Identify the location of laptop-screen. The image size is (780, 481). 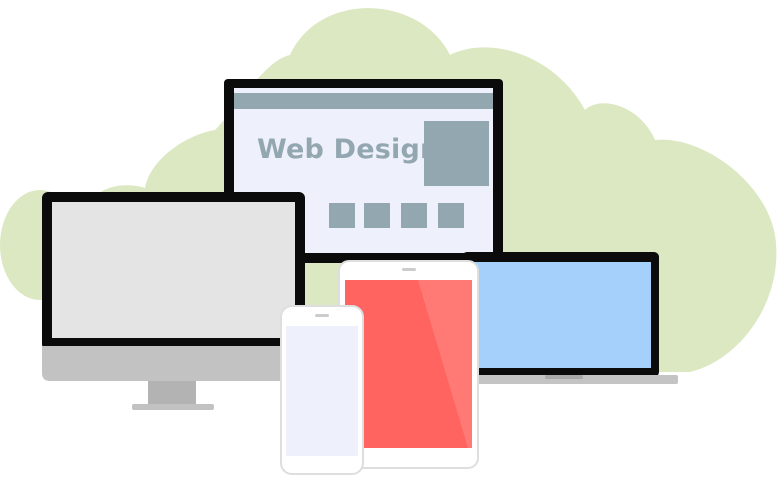
(562, 315).